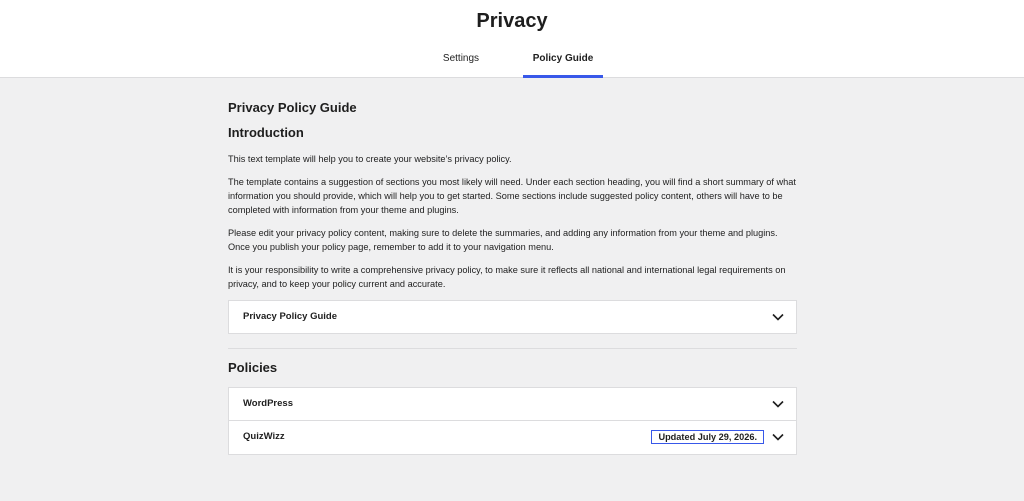 This screenshot has height=501, width=1024. Describe the element at coordinates (512, 21) in the screenshot. I see `page-title: Privacy` at that location.